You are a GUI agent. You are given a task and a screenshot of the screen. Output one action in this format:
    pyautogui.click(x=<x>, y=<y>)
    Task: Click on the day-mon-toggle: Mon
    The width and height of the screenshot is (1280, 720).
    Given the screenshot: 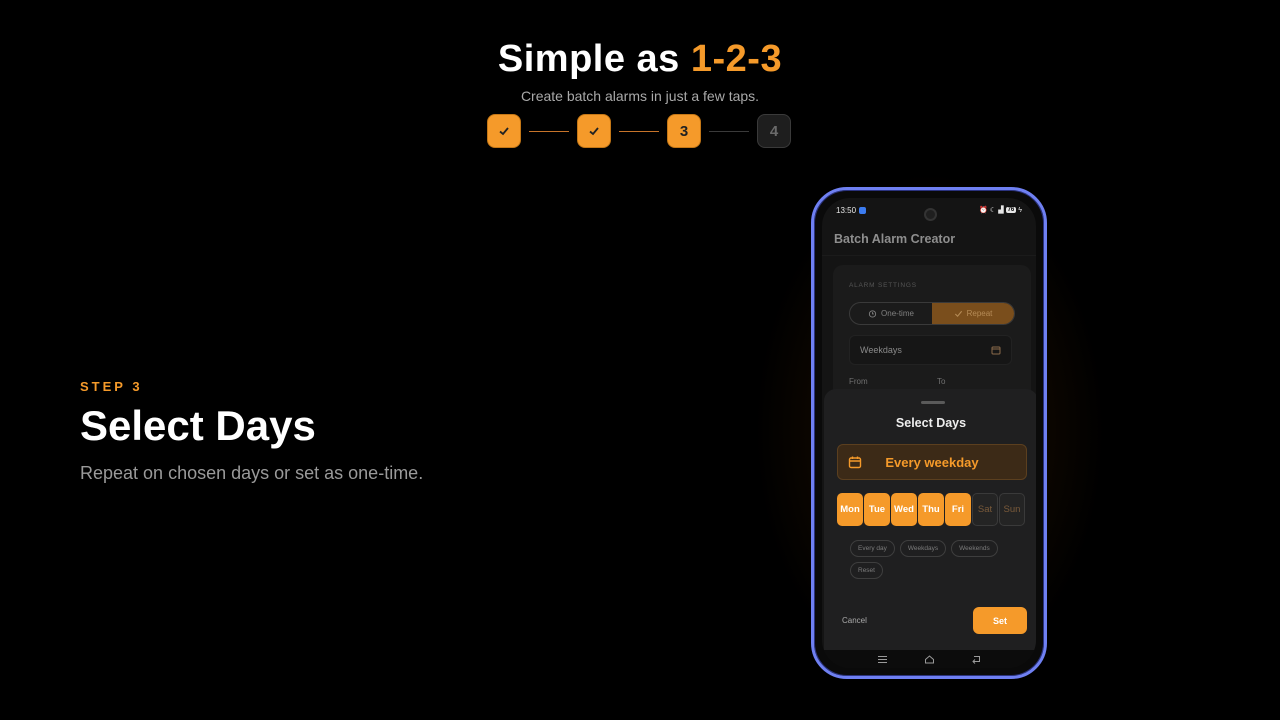 What is the action you would take?
    pyautogui.click(x=850, y=509)
    